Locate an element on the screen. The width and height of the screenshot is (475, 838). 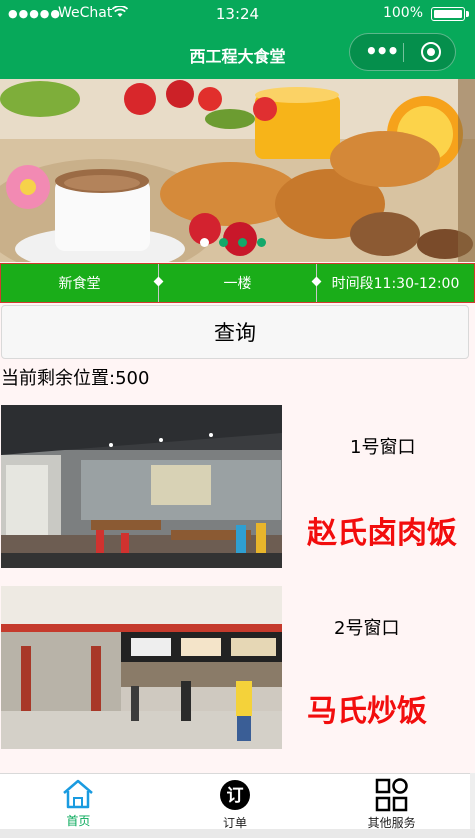
menu-capsule: ••• is located at coordinates (402, 52).